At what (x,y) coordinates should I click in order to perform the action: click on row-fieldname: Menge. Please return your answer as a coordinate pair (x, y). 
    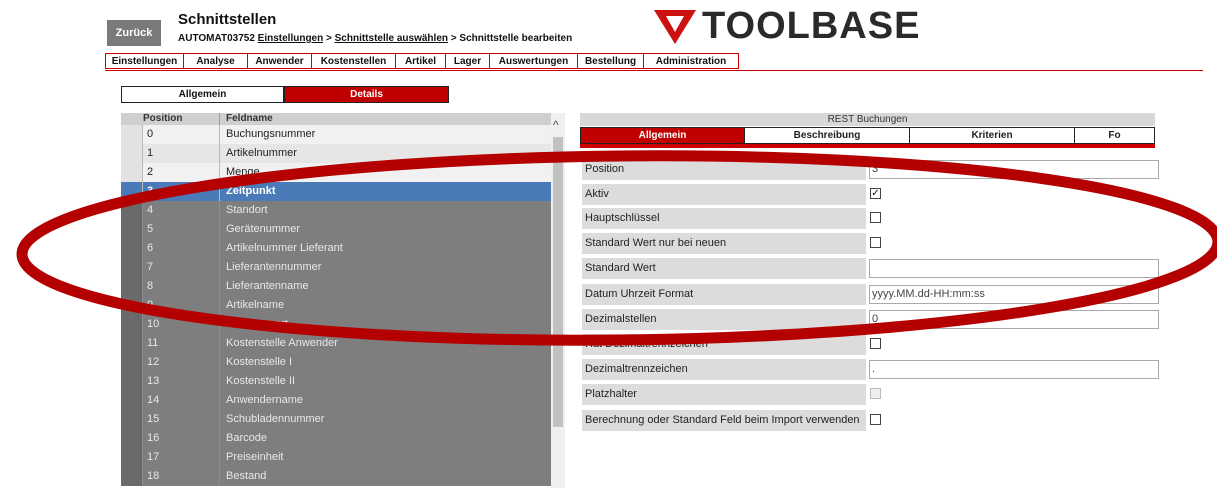
    Looking at the image, I should click on (385, 172).